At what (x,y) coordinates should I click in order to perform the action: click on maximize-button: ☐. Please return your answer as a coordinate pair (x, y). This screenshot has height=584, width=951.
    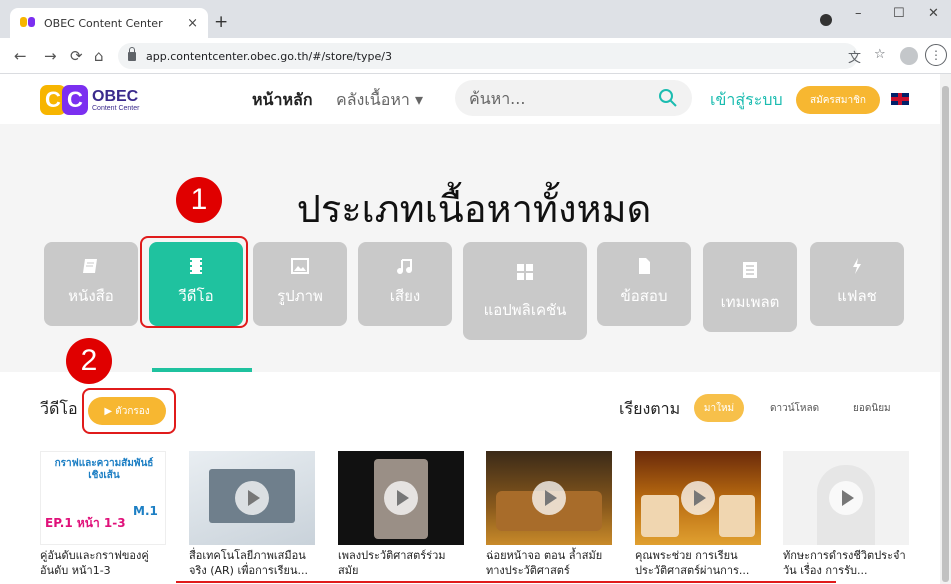
    Looking at the image, I should click on (899, 13).